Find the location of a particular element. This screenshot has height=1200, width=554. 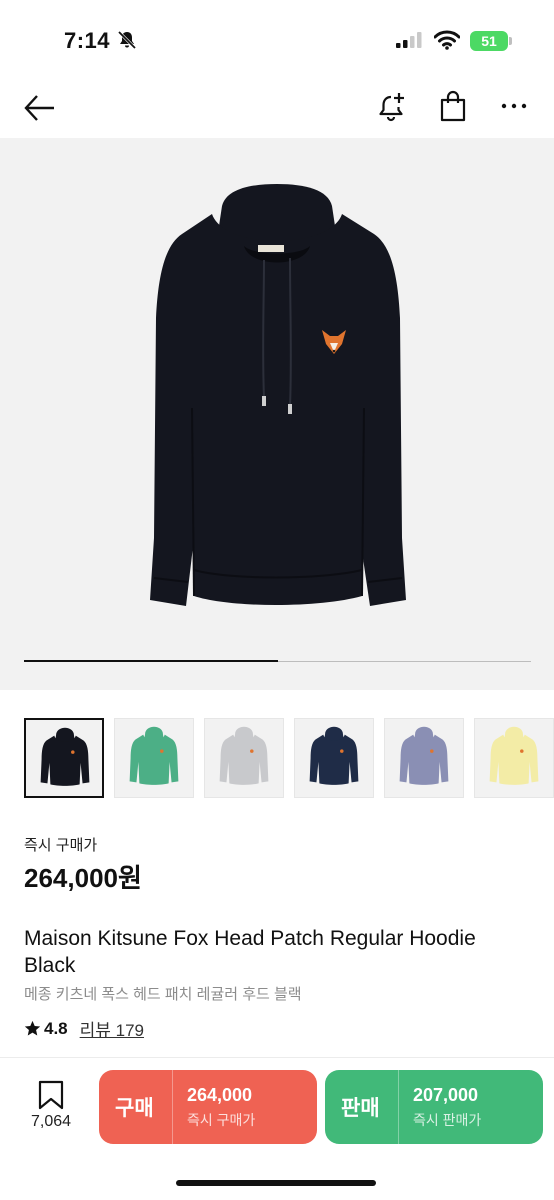

back-arrow-icon is located at coordinates (40, 108).